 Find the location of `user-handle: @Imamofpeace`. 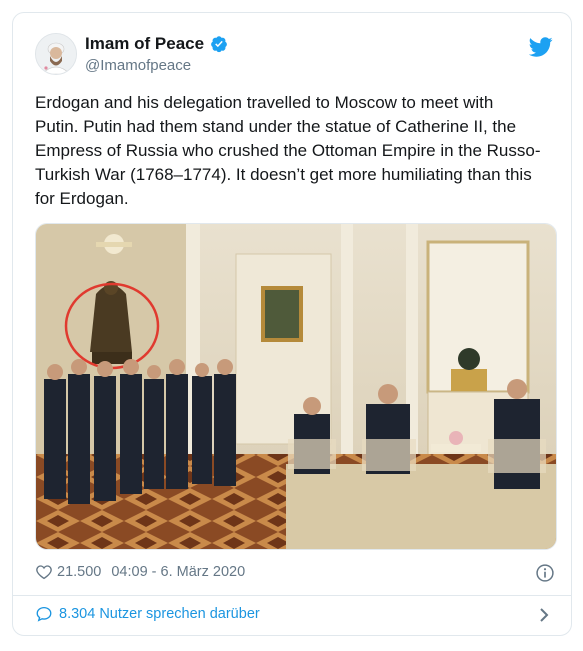

user-handle: @Imamofpeace is located at coordinates (138, 65).